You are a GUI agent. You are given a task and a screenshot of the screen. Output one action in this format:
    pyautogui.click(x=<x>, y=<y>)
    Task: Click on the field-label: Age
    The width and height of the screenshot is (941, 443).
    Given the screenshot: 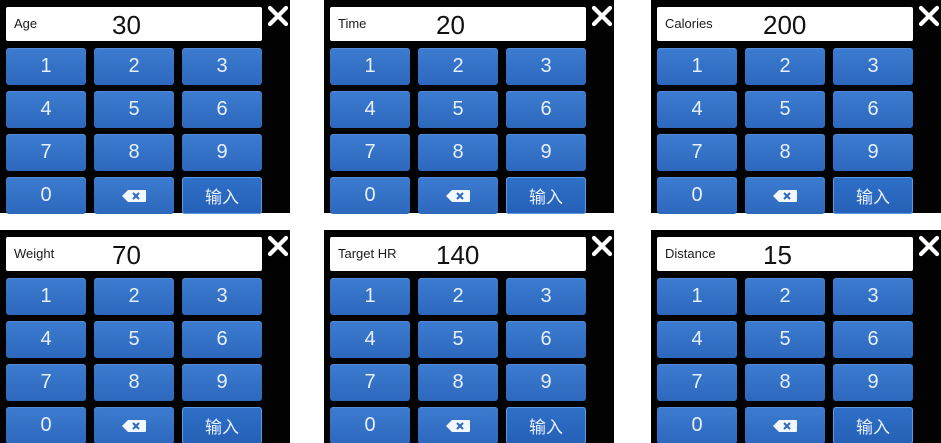 What is the action you would take?
    pyautogui.click(x=26, y=23)
    